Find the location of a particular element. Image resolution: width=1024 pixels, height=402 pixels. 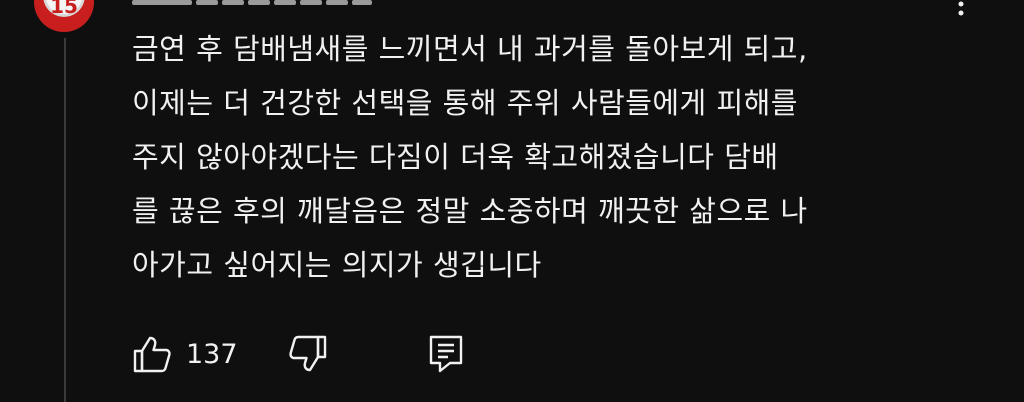

avatar-badge-text: 15 is located at coordinates (64, 9).